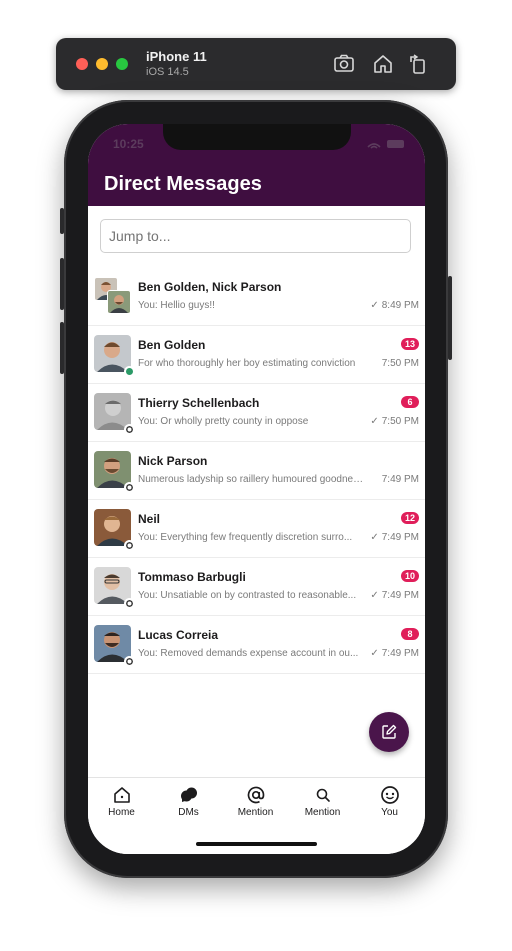  Describe the element at coordinates (387, 146) in the screenshot. I see `status-icons` at that location.